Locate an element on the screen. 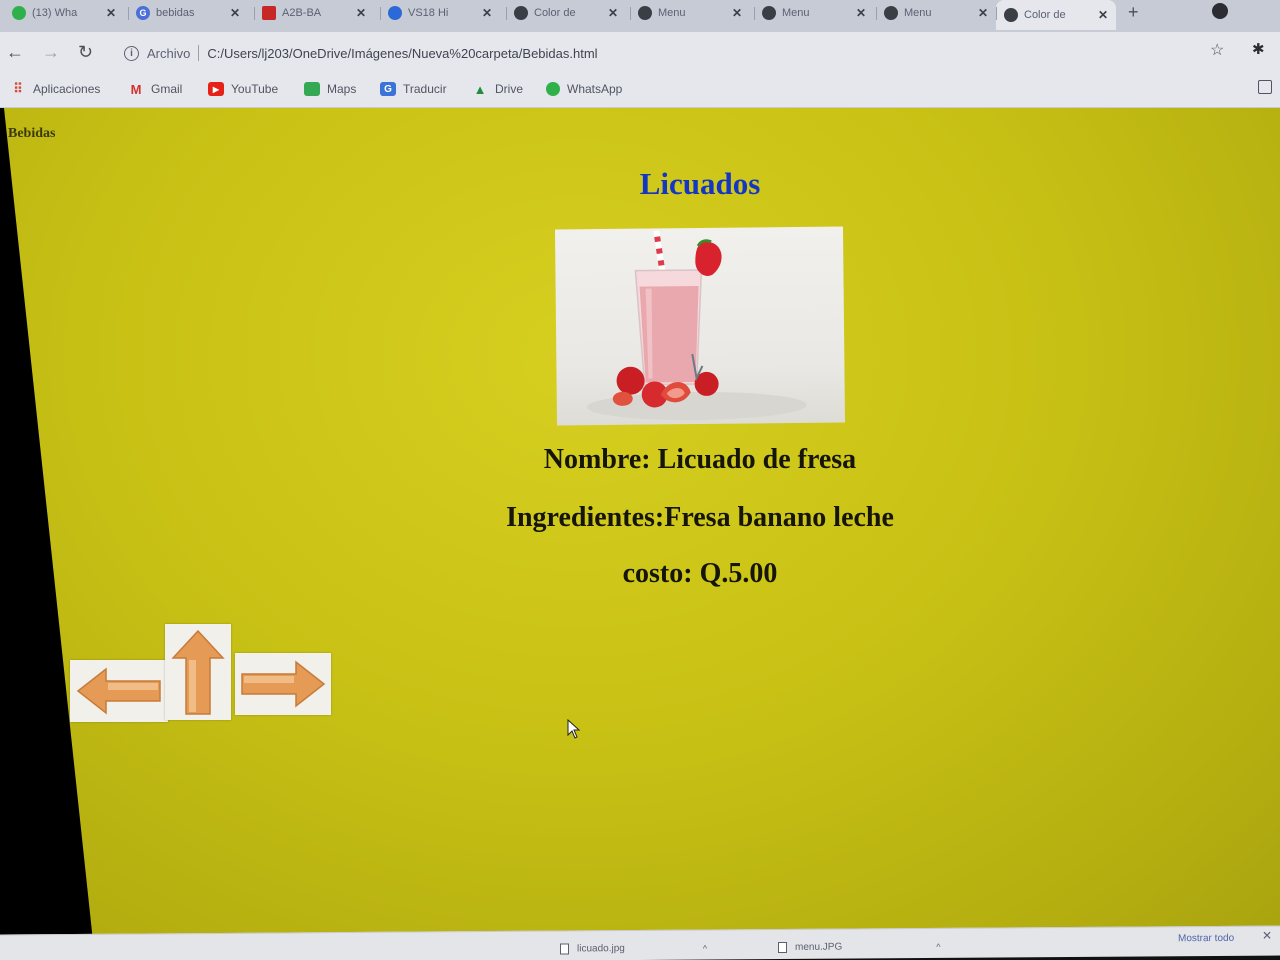 This screenshot has height=960, width=1280. youtube-icon: ▶ is located at coordinates (216, 89).